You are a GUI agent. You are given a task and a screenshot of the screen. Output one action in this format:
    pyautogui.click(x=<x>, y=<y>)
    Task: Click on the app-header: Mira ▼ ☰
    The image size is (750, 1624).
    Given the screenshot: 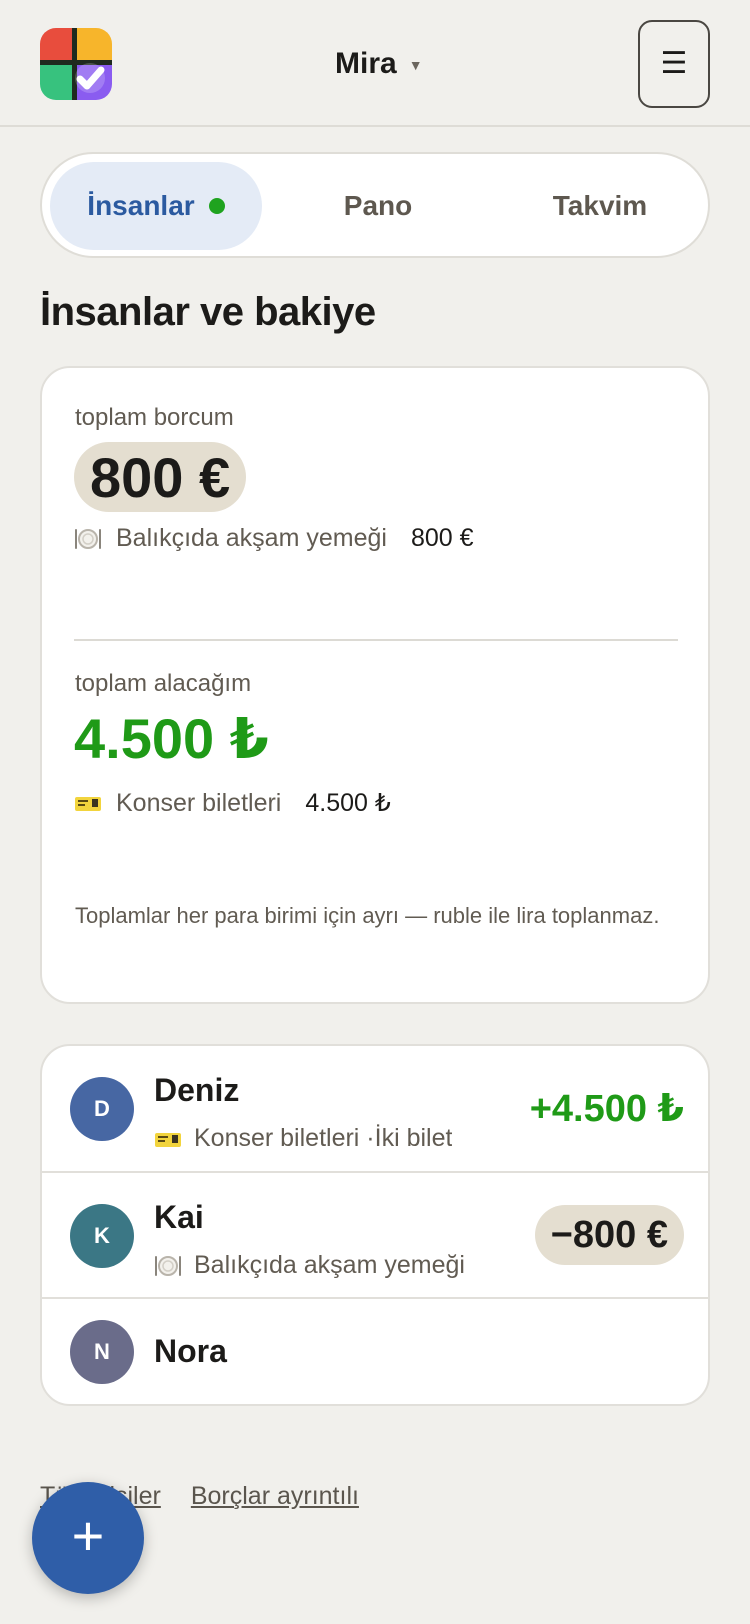 What is the action you would take?
    pyautogui.click(x=375, y=63)
    